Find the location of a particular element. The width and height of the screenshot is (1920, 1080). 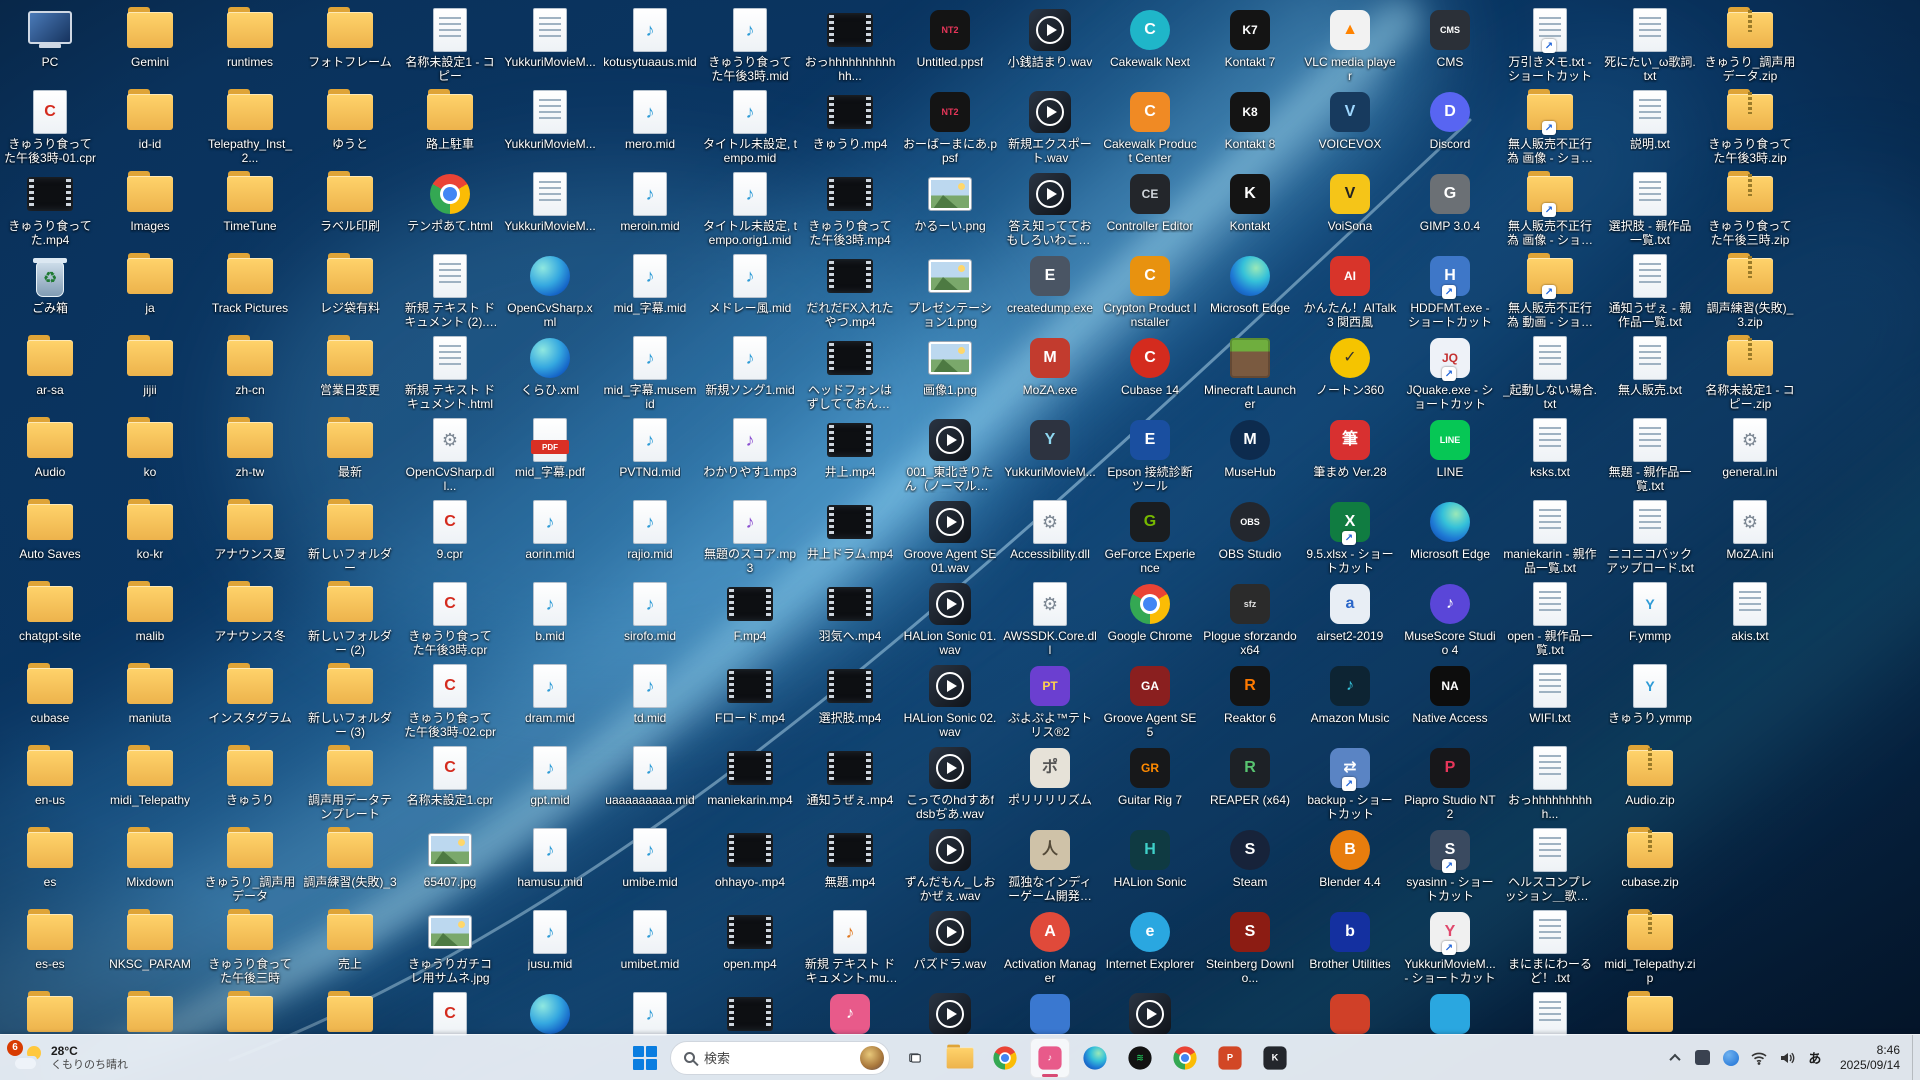

desktop-icon: M MoZA.exe is located at coordinates (1050, 374).